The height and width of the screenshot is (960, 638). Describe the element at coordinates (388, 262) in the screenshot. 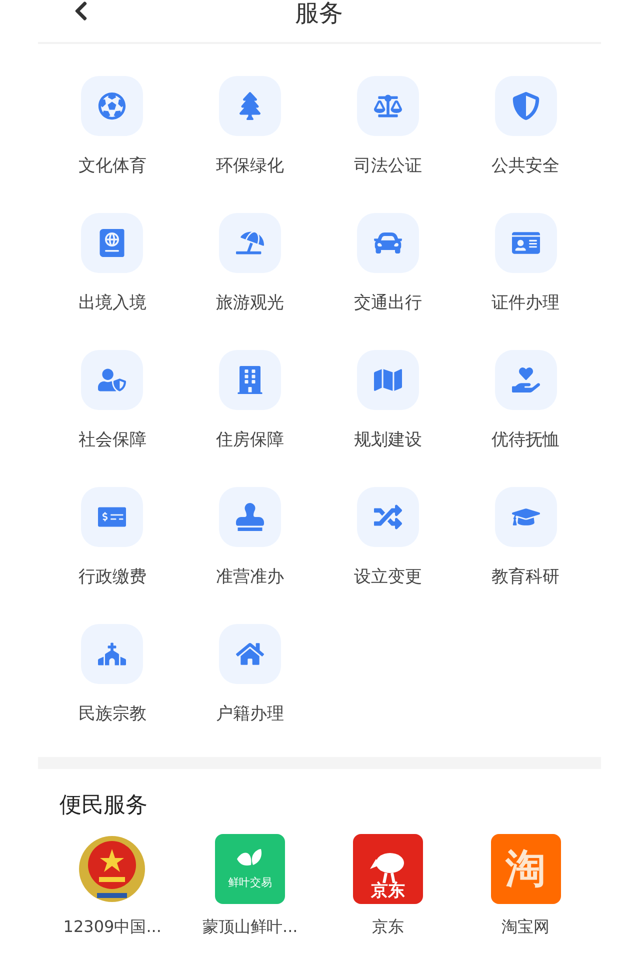

I see `service-item: 交通出行` at that location.